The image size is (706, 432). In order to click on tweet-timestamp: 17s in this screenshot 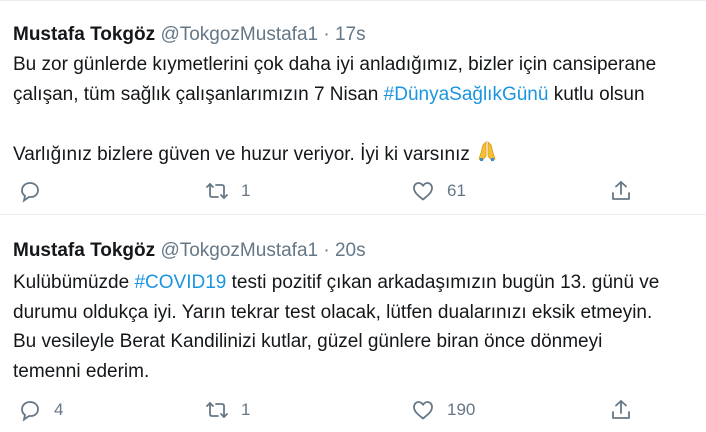, I will do `click(350, 34)`.